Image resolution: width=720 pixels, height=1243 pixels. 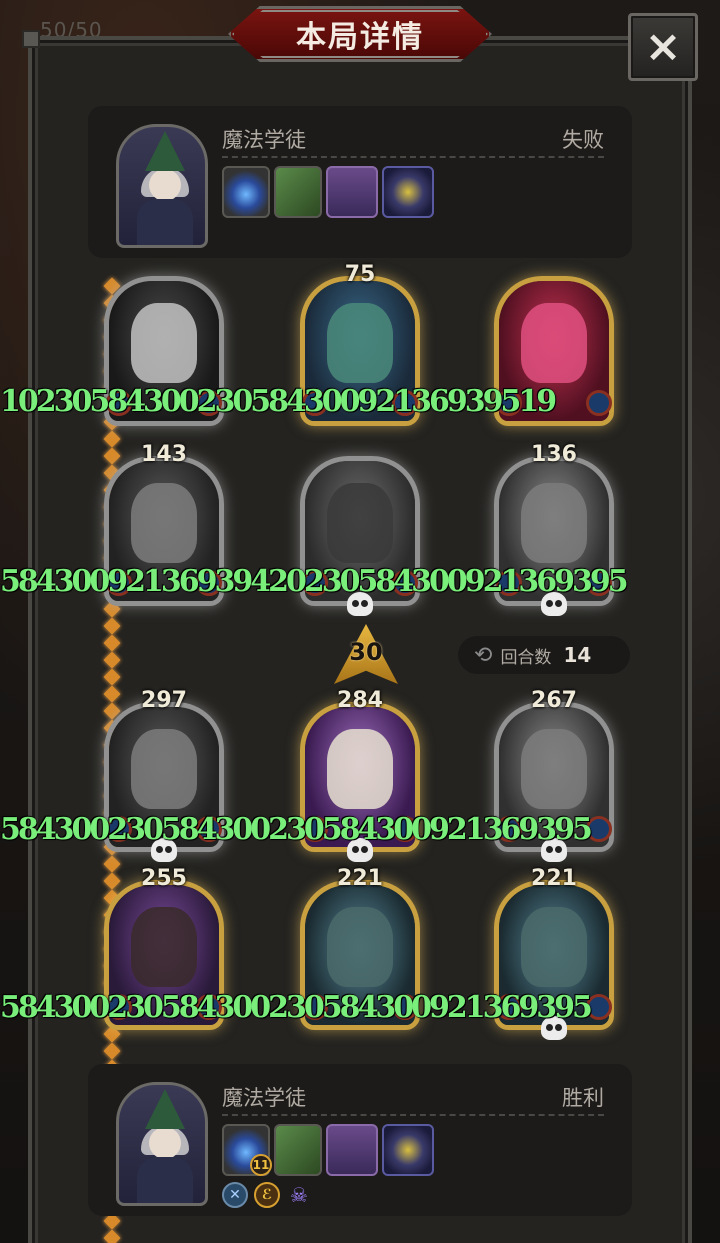 What do you see at coordinates (360, 37) in the screenshot?
I see `dialog-title: 本局详情` at bounding box center [360, 37].